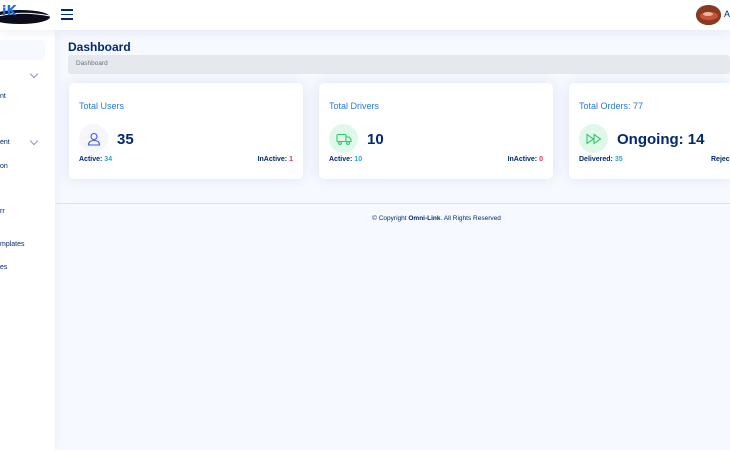 This screenshot has height=450, width=730. I want to click on active-stat: Active: 10, so click(345, 159).